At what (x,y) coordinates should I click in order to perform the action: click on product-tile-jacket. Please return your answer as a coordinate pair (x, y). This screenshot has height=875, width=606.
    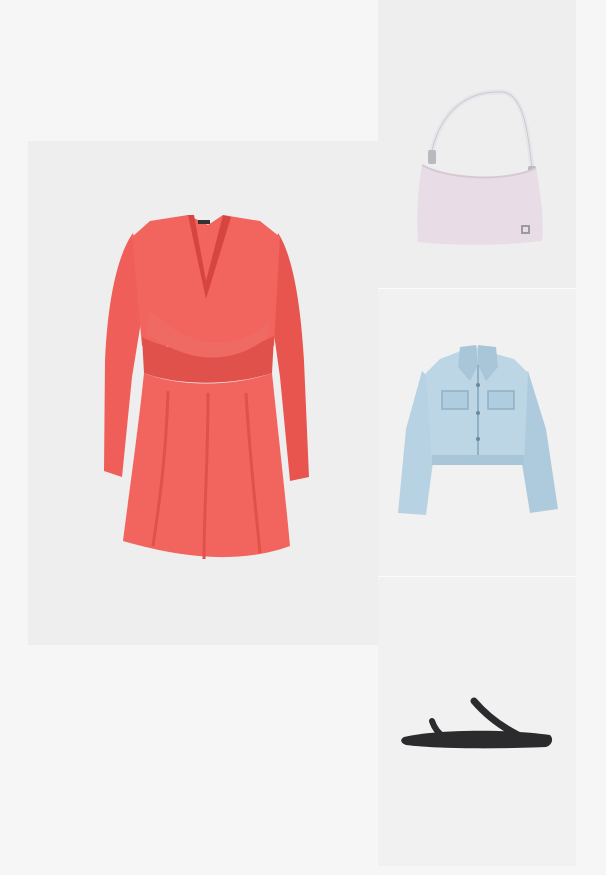
    Looking at the image, I should click on (477, 433).